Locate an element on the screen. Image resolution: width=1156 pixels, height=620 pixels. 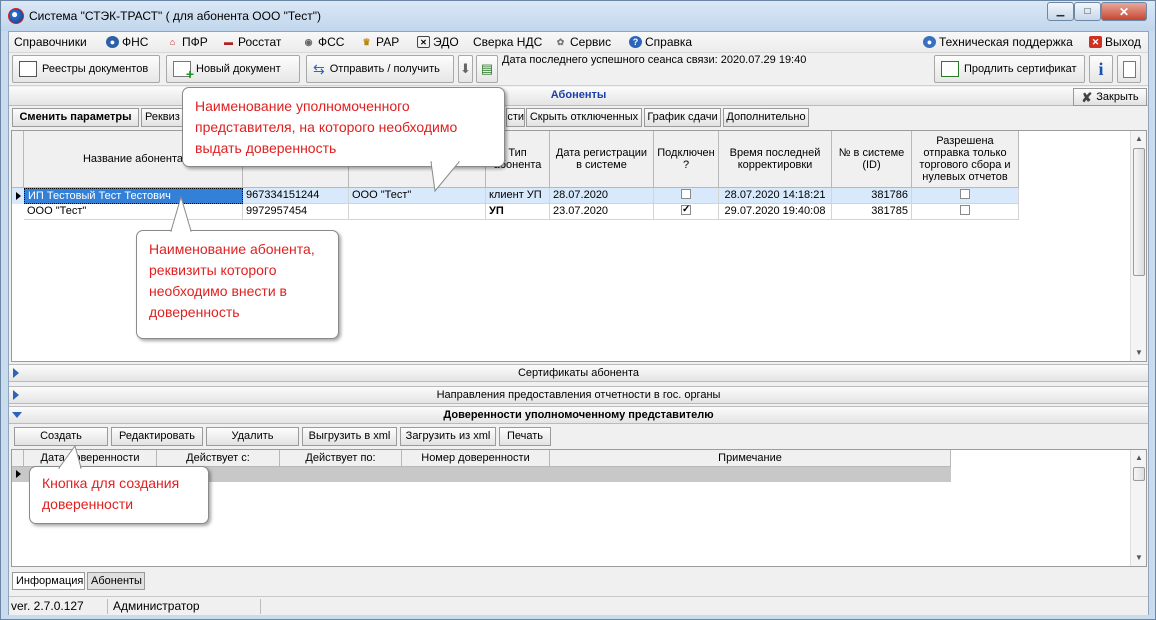
change-params-button: Сменить параметры is located at coordinates (75, 117).